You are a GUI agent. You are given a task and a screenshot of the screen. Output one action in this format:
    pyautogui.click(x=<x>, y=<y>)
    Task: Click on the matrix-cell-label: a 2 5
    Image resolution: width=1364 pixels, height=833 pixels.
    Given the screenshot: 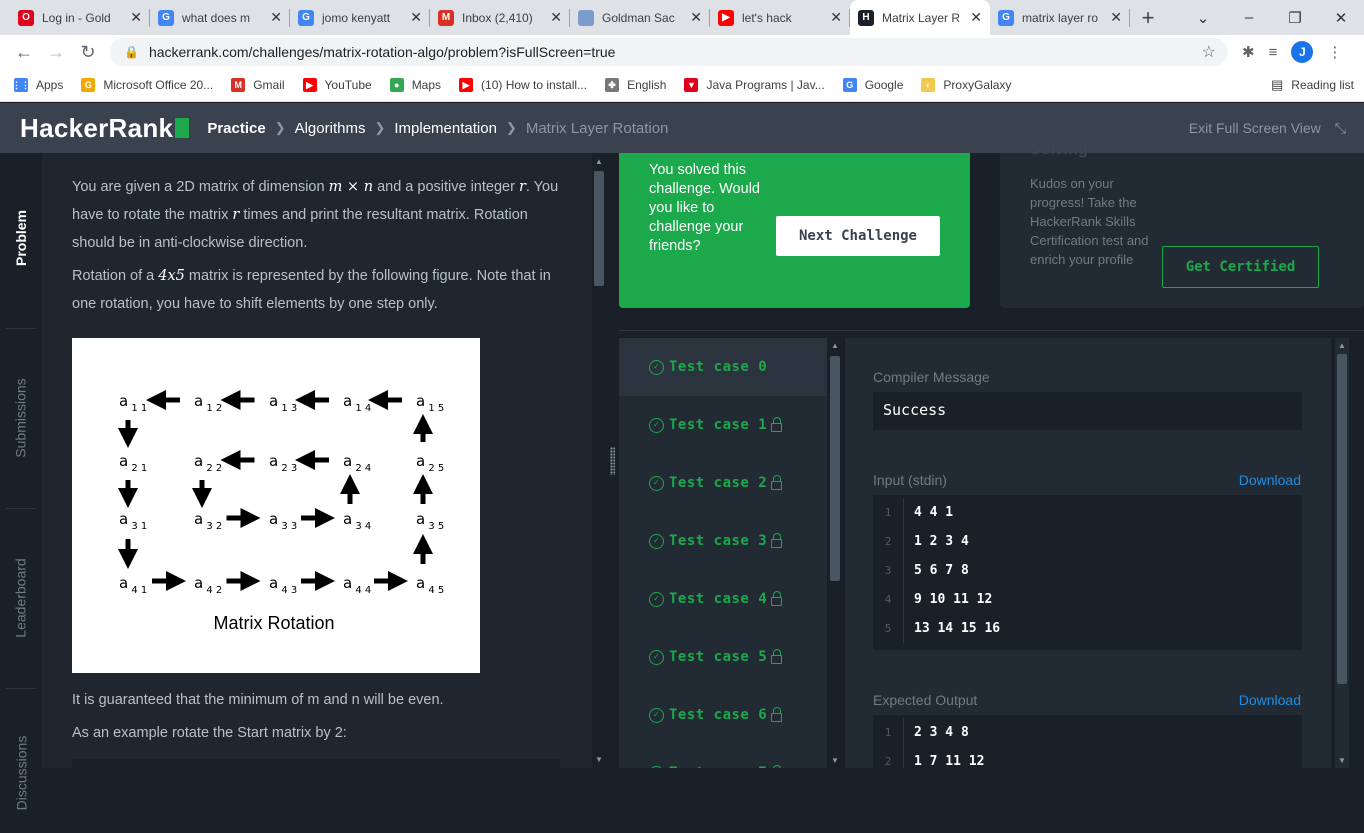 What is the action you would take?
    pyautogui.click(x=430, y=463)
    